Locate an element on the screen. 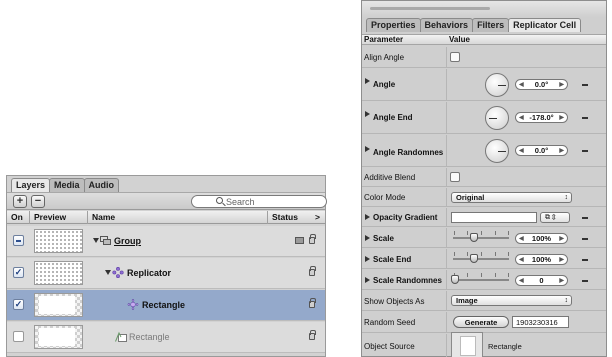  param-label: Angle Randomnes is located at coordinates (408, 152).